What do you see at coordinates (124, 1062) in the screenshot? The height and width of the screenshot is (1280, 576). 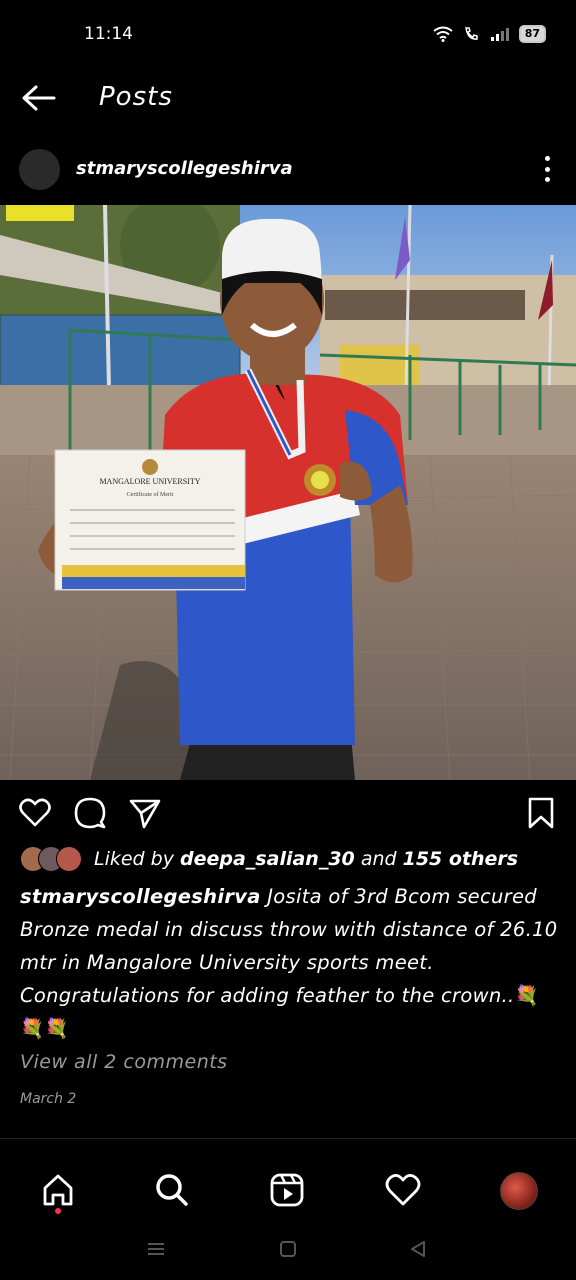 I see `view-comments-link: View all 2 comments` at bounding box center [124, 1062].